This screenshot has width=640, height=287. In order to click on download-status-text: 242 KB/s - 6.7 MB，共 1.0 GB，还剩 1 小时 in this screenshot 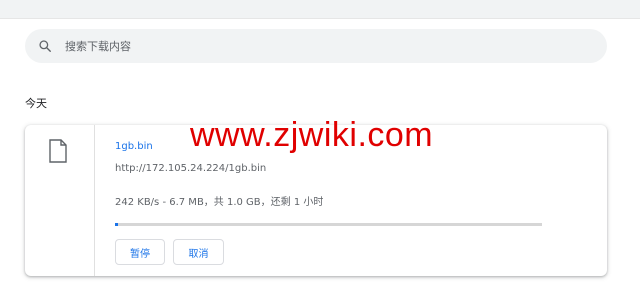, I will do `click(219, 202)`.